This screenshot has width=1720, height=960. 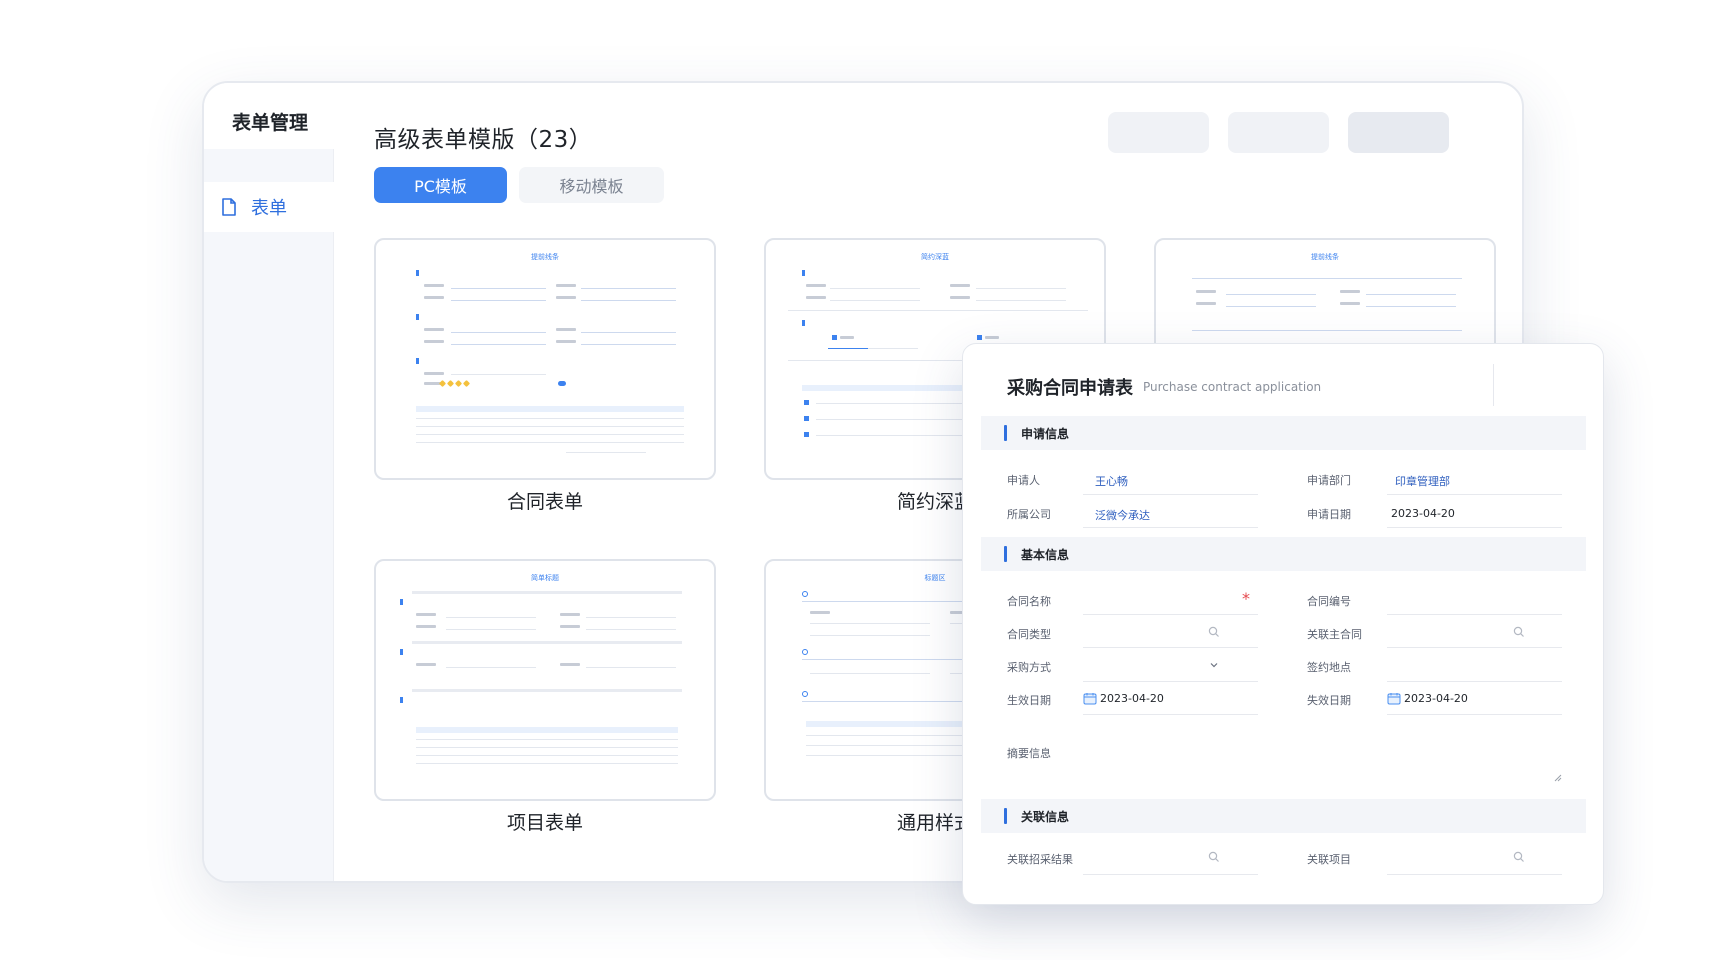 I want to click on apply-date-value: 2023-04-20, so click(x=1423, y=513).